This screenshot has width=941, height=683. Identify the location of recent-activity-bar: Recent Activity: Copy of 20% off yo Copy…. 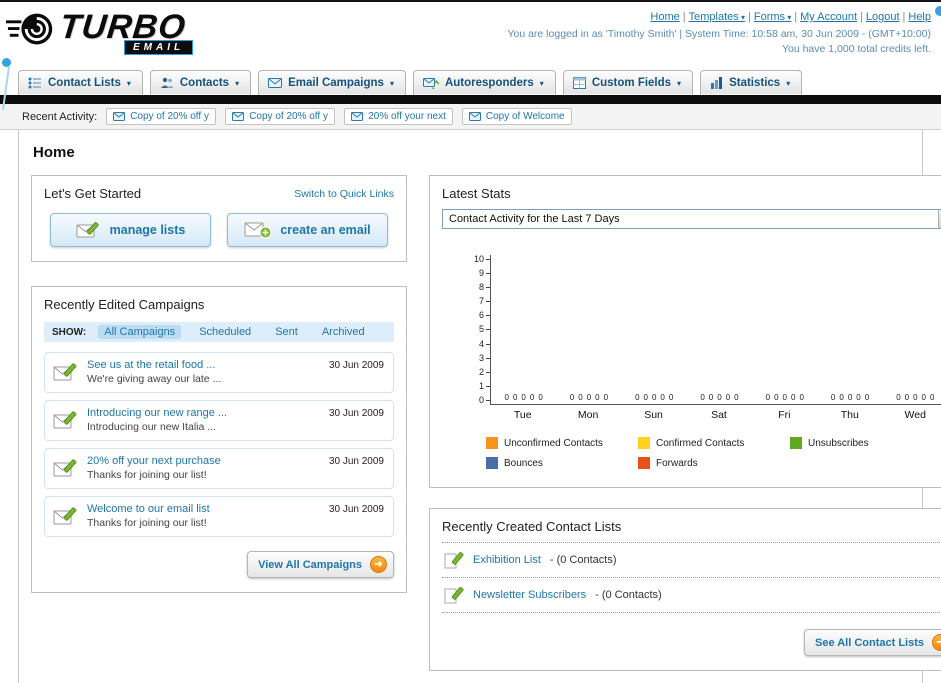
(470, 117).